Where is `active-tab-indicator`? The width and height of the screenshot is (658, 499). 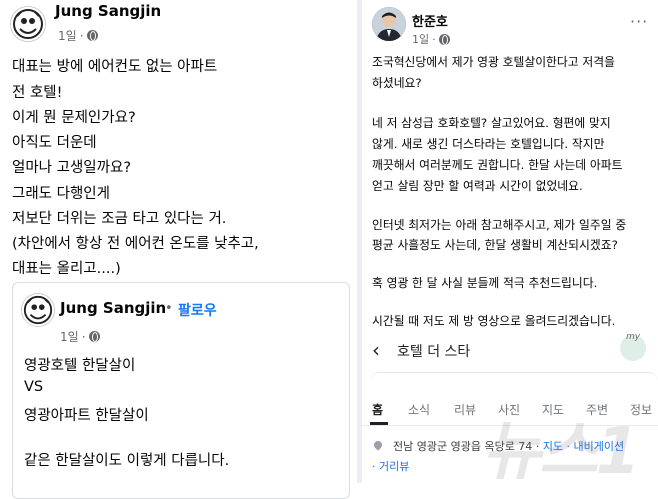
active-tab-indicator is located at coordinates (379, 423).